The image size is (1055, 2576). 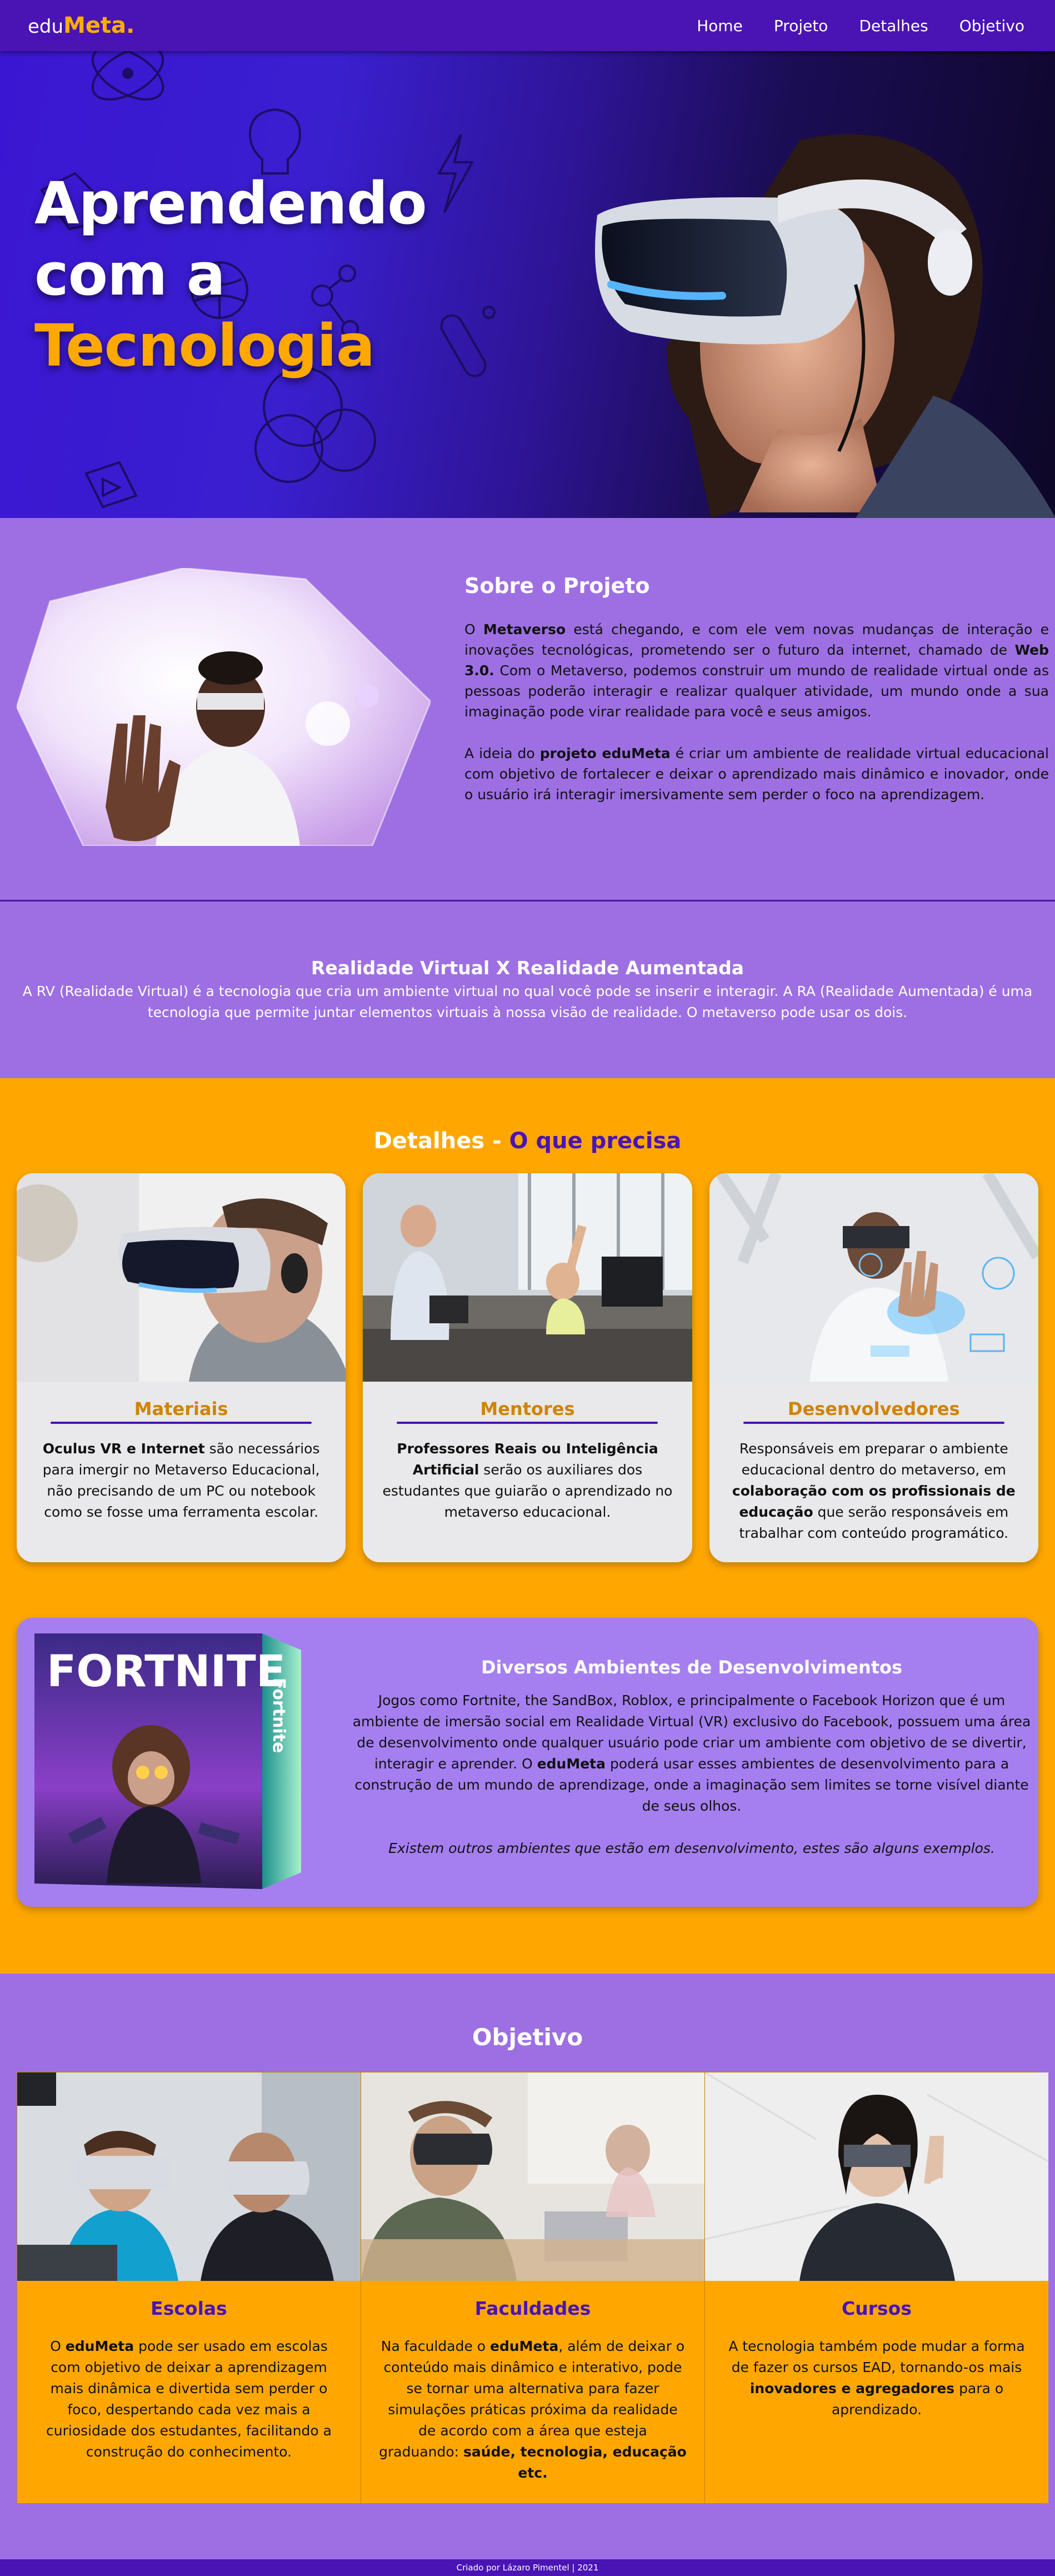 I want to click on about-title: Sobre o Projeto, so click(x=557, y=586).